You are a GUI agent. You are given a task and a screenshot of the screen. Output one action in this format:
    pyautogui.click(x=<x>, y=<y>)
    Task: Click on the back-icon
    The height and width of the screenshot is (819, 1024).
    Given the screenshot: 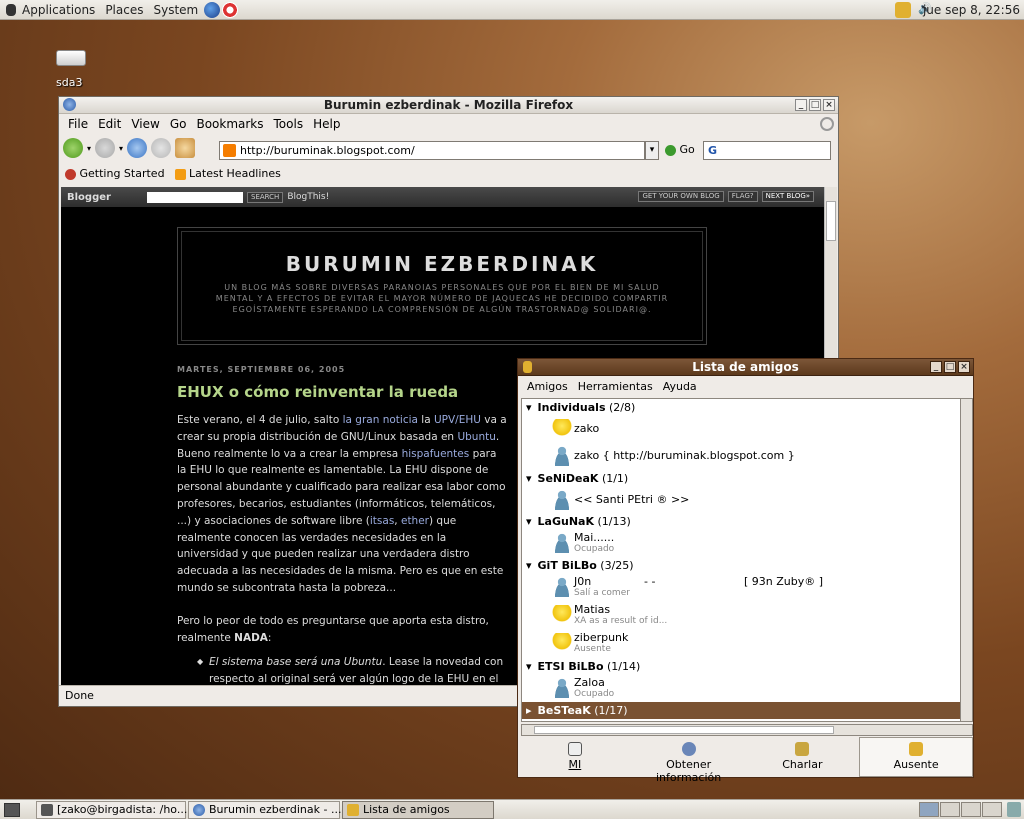 What is the action you would take?
    pyautogui.click(x=73, y=148)
    